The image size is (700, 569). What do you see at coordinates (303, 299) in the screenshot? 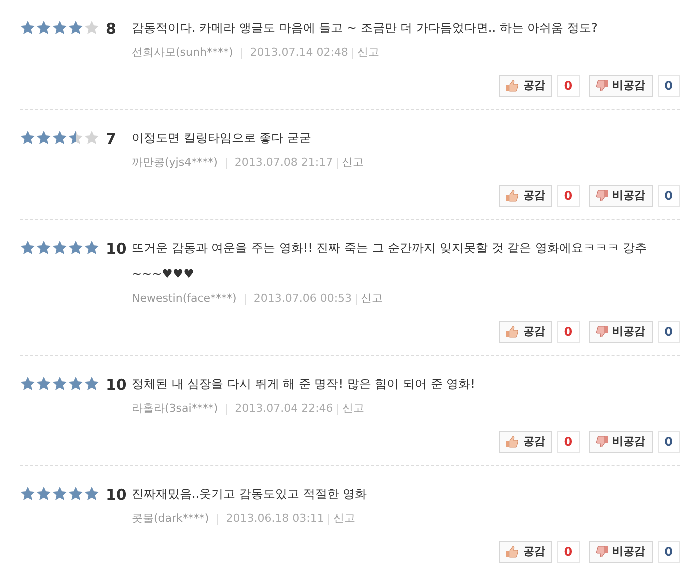
I see `review-date: 2013.07.06 00:53` at bounding box center [303, 299].